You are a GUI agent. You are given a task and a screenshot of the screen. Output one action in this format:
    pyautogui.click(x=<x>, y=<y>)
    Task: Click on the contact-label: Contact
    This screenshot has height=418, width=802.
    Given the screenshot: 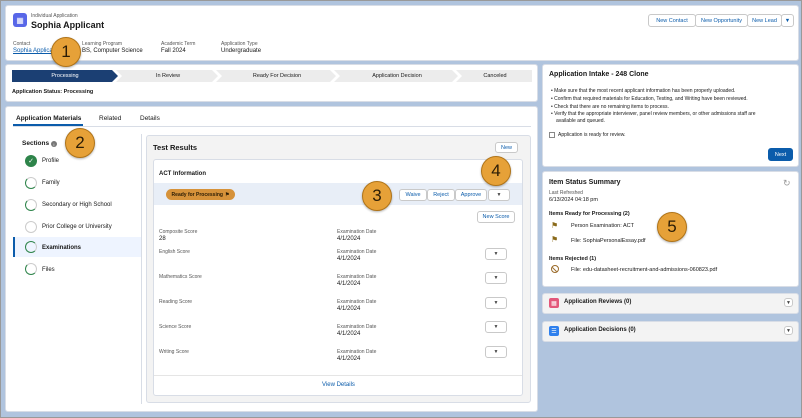 What is the action you would take?
    pyautogui.click(x=22, y=44)
    